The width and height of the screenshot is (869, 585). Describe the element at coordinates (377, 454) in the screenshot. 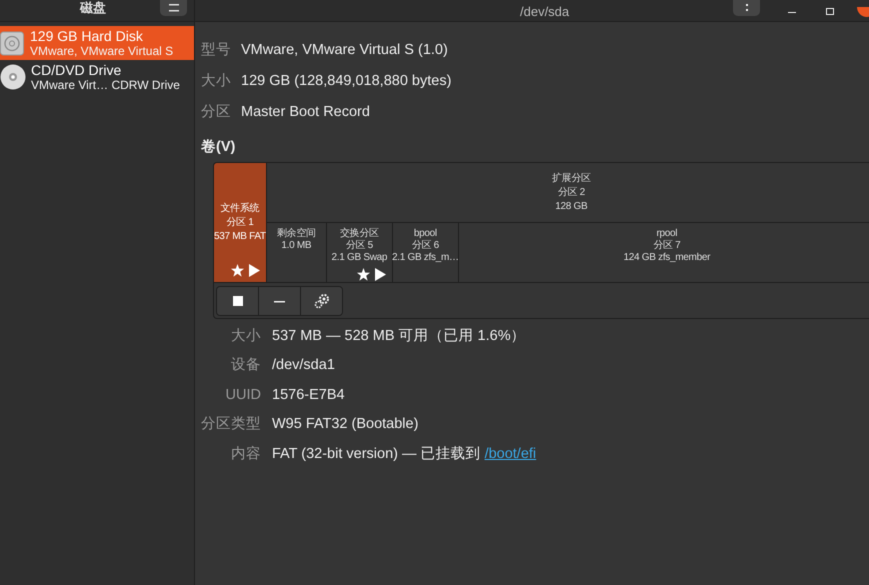

I see `field-value: FAT (32-bit version) — 已挂载到` at that location.